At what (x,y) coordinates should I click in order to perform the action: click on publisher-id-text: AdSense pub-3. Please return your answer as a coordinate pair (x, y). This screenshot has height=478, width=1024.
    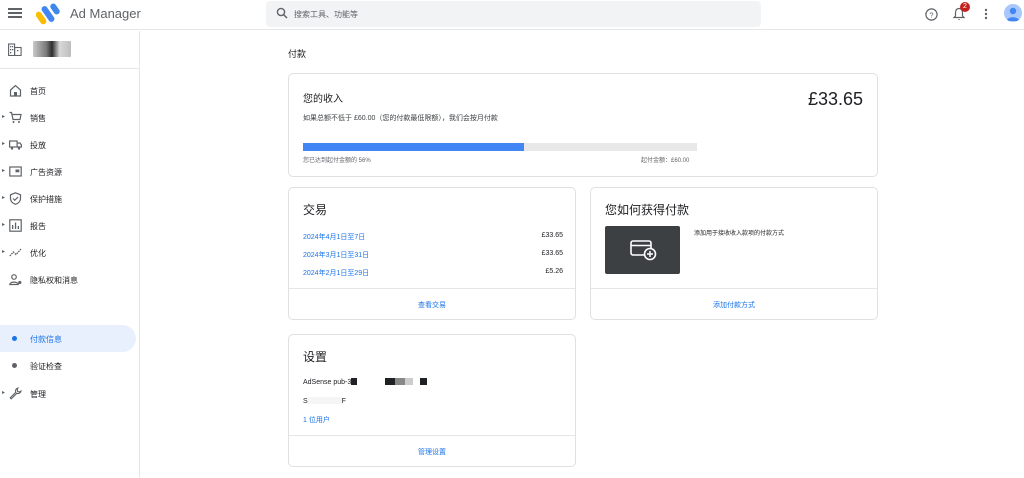
    Looking at the image, I should click on (327, 382).